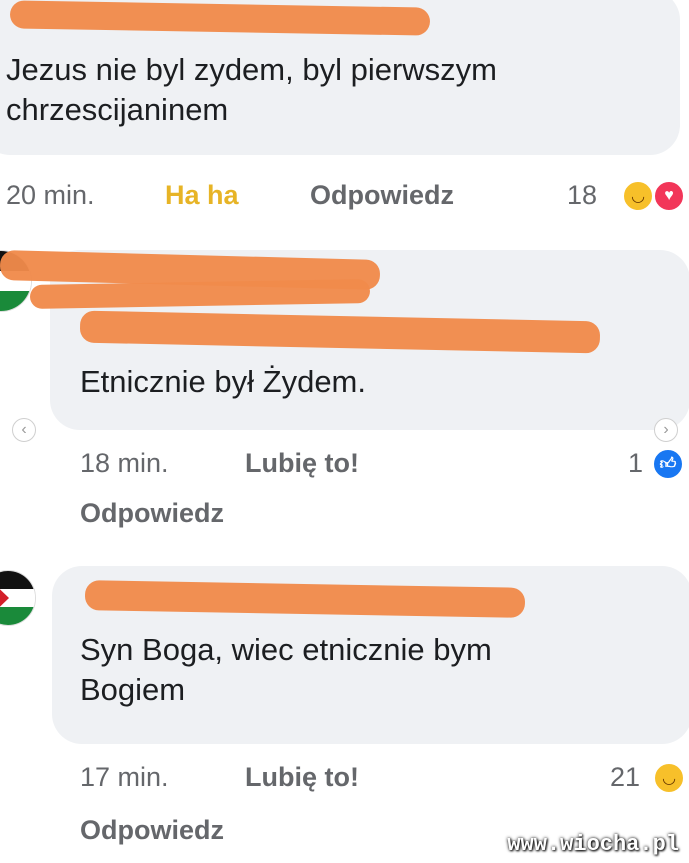  What do you see at coordinates (124, 777) in the screenshot?
I see `comment-time-3: 17 min.` at bounding box center [124, 777].